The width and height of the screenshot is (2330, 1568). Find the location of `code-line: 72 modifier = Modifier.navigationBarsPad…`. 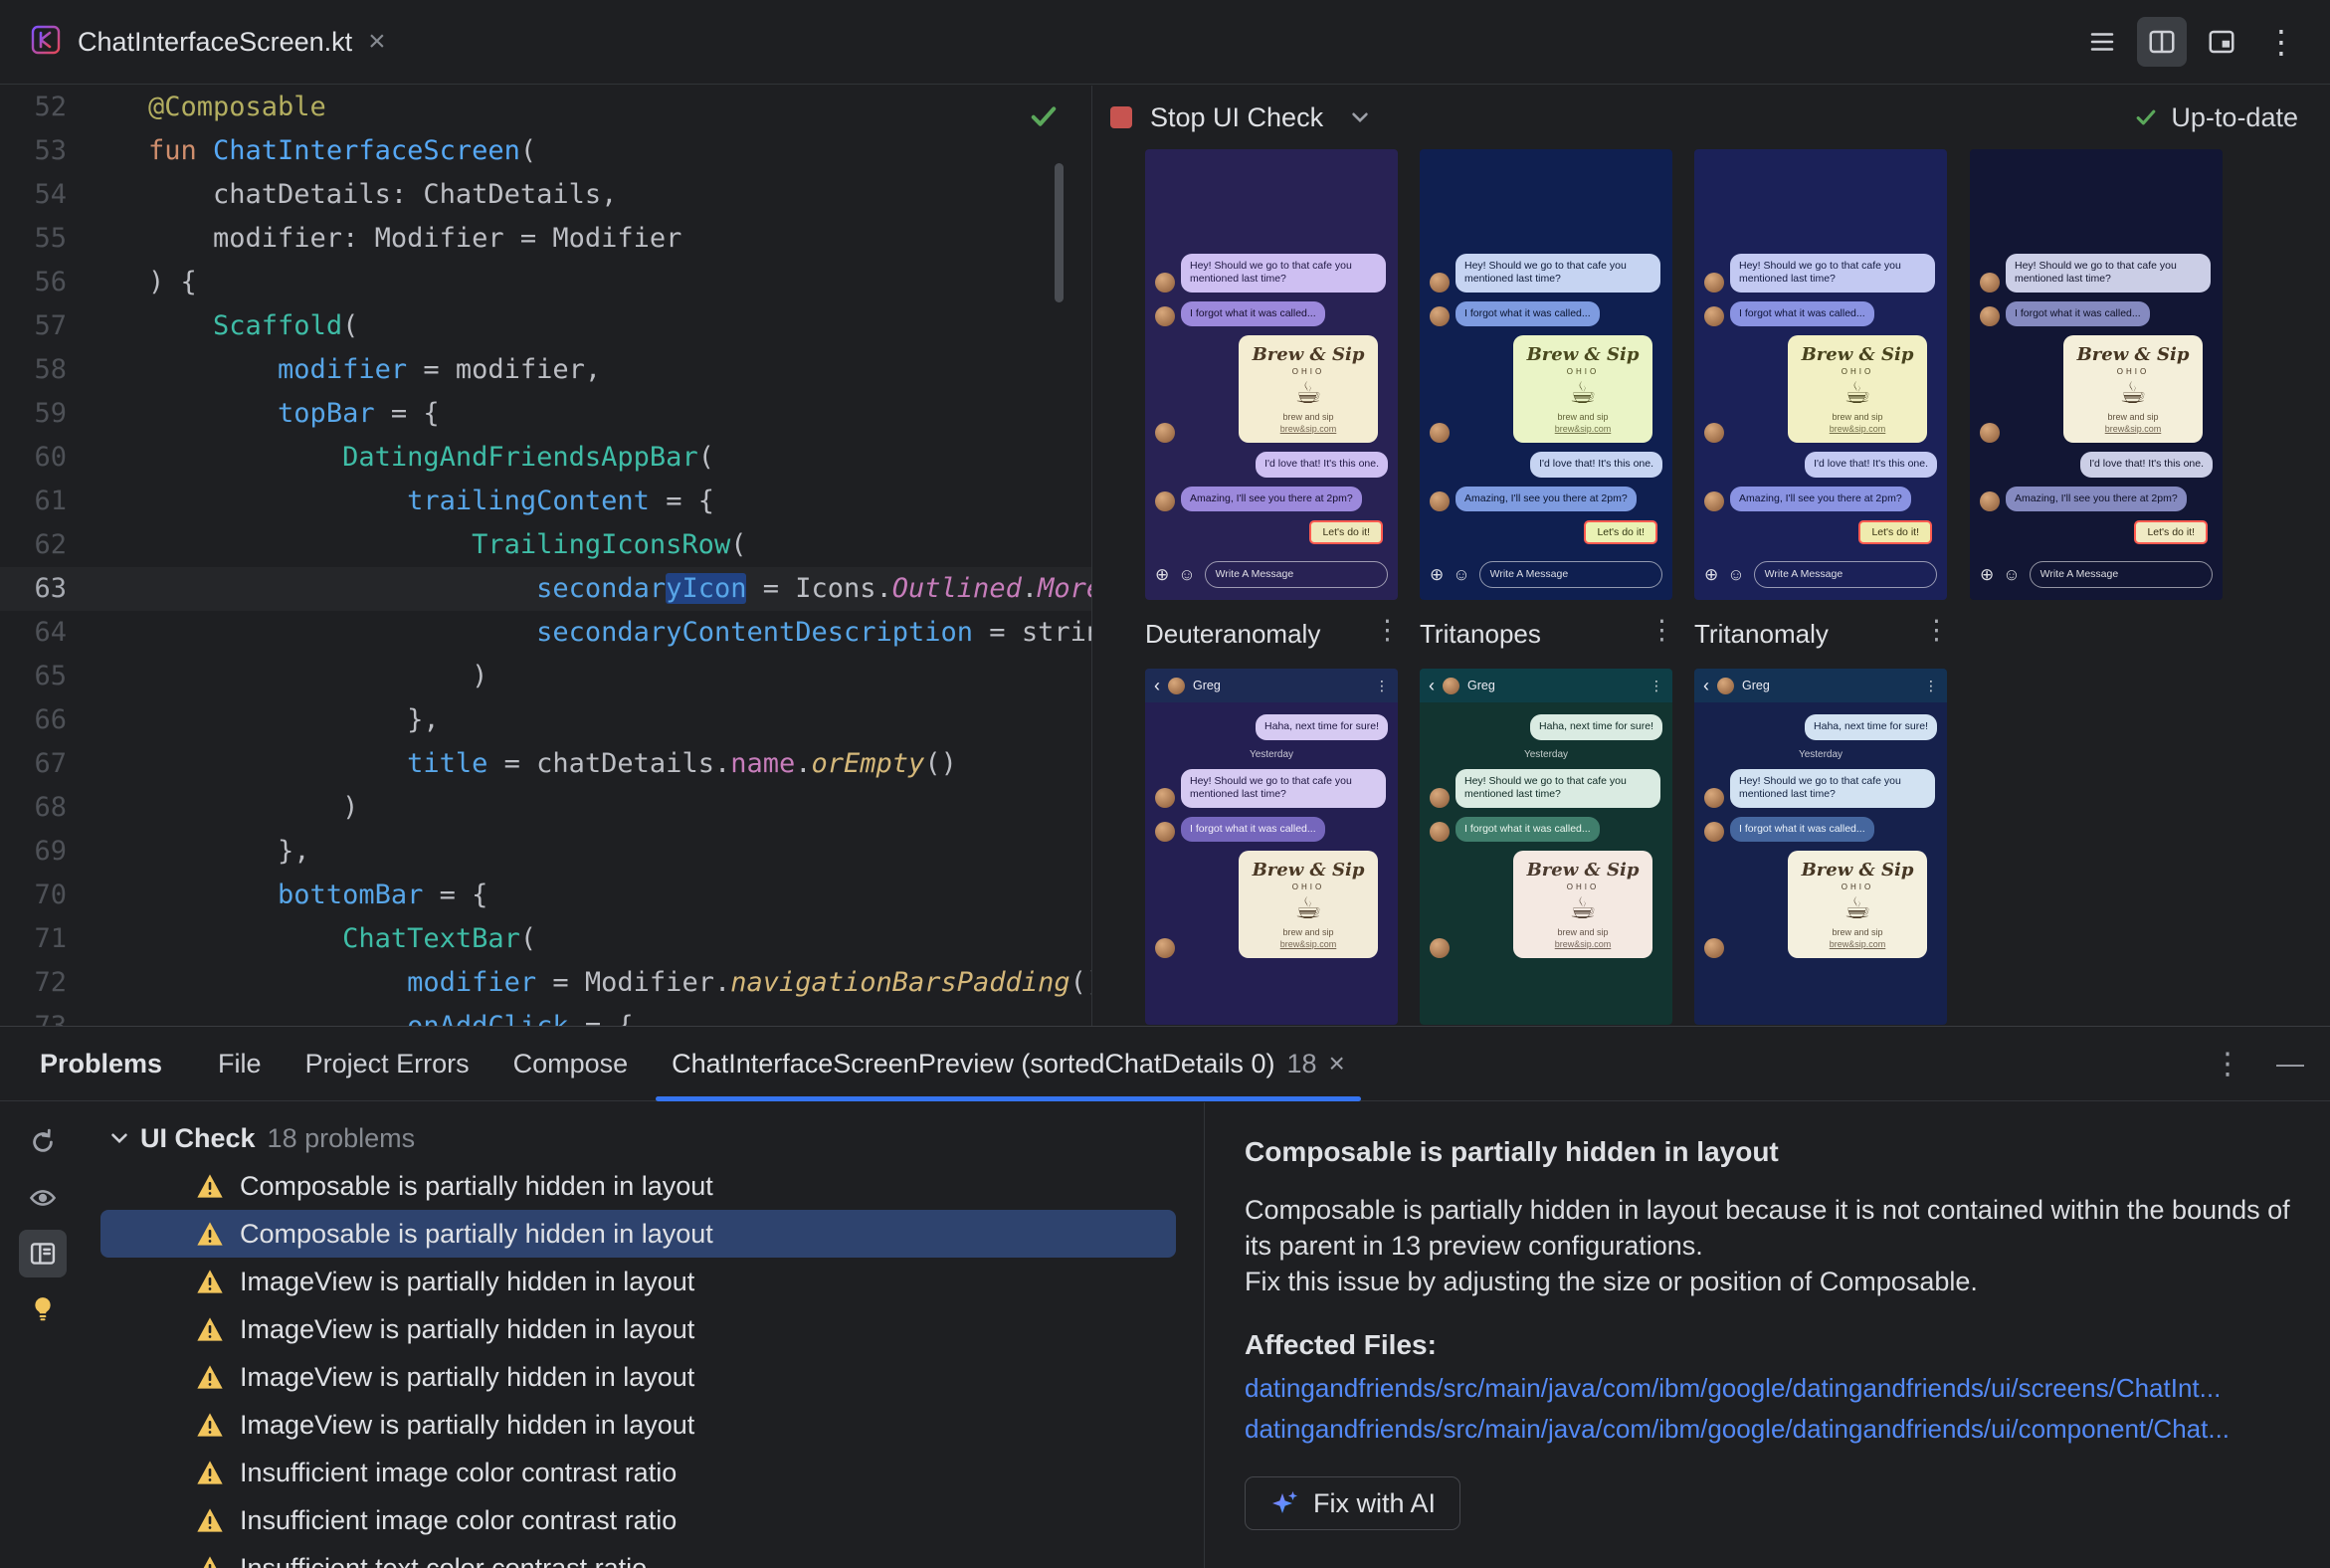

code-line: 72 modifier = Modifier.navigationBarsPad… is located at coordinates (545, 983).